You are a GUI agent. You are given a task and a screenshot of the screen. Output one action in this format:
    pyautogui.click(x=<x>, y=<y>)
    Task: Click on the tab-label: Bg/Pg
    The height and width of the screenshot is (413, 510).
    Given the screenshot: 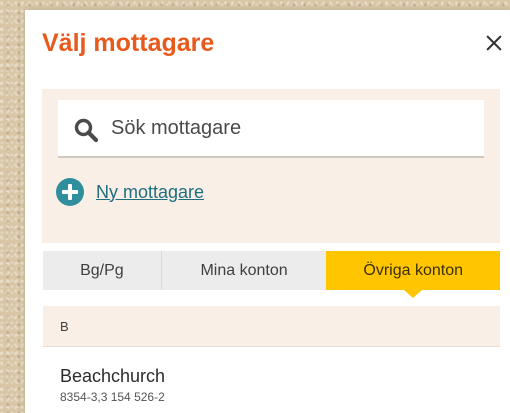 What is the action you would take?
    pyautogui.click(x=102, y=270)
    